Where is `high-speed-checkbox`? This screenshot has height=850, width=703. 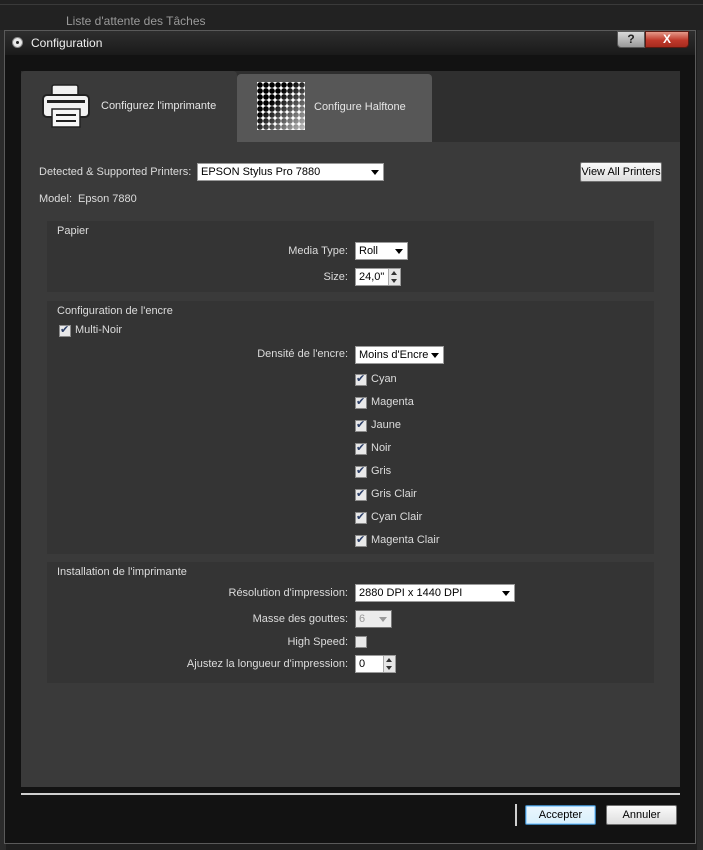 high-speed-checkbox is located at coordinates (361, 642).